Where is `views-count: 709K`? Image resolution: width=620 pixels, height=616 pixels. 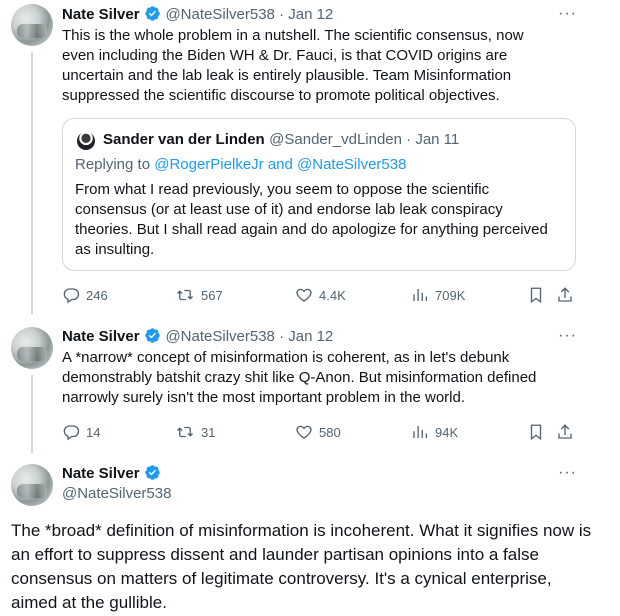 views-count: 709K is located at coordinates (450, 295).